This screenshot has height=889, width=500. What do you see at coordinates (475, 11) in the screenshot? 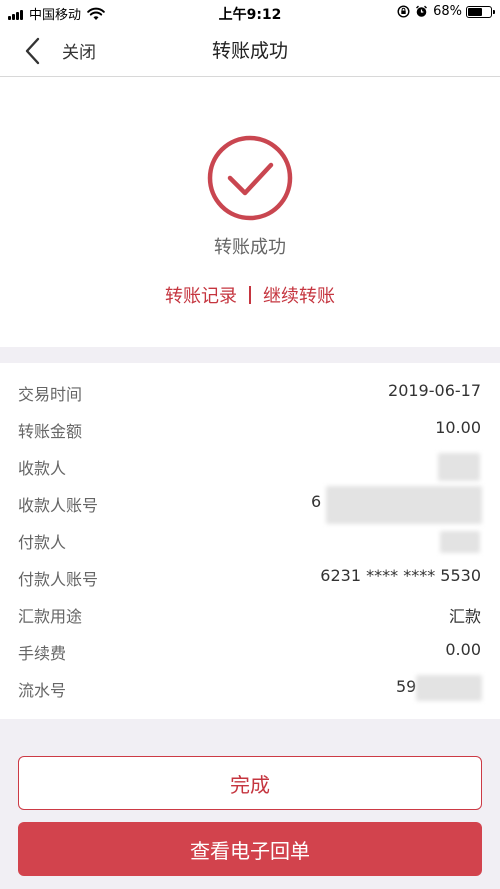
I see `battery-fill` at bounding box center [475, 11].